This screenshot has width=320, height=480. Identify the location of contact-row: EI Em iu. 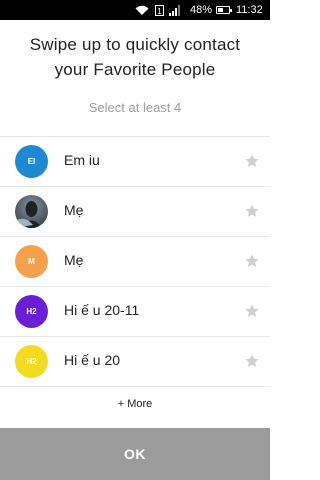
(135, 162).